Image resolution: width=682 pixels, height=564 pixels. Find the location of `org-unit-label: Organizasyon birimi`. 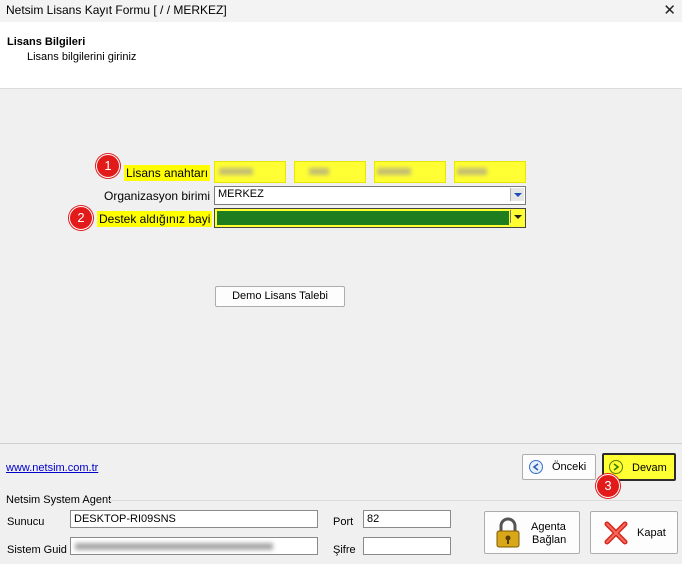

org-unit-label: Organizasyon birimi is located at coordinates (157, 196).